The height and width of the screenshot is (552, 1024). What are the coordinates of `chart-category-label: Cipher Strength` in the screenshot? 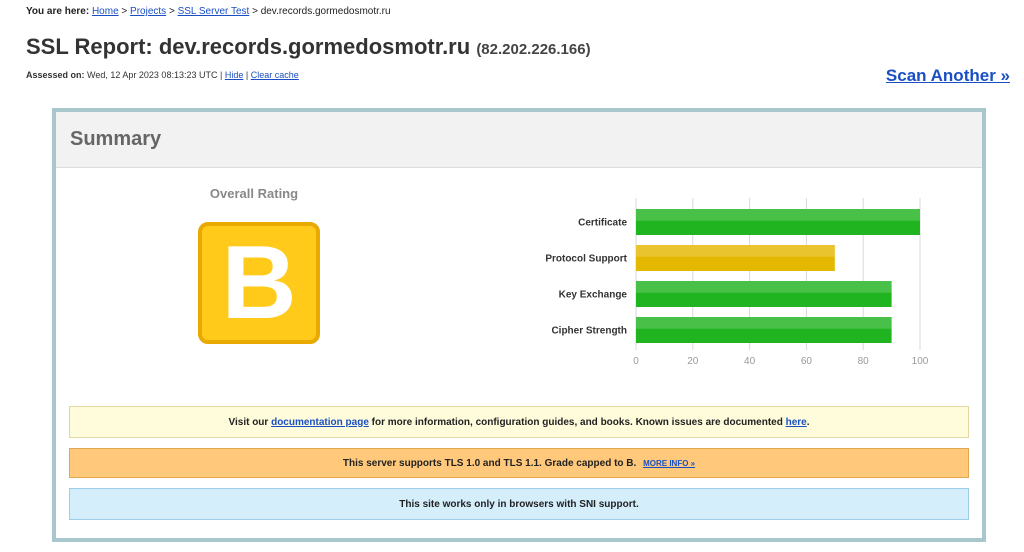 It's located at (589, 331).